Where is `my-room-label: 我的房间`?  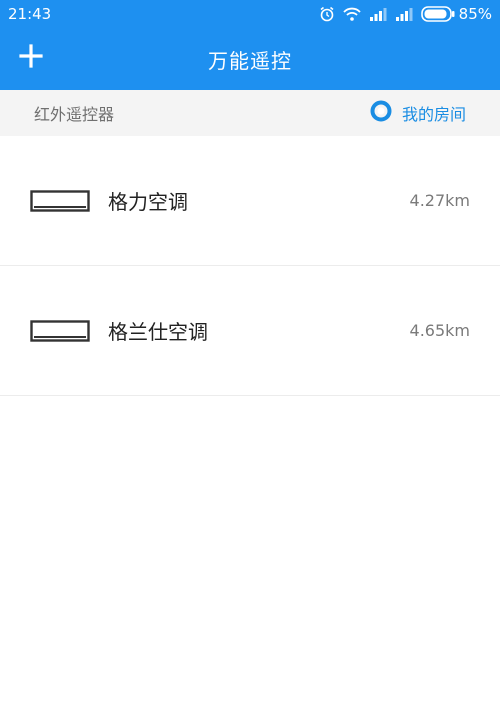 my-room-label: 我的房间 is located at coordinates (433, 114).